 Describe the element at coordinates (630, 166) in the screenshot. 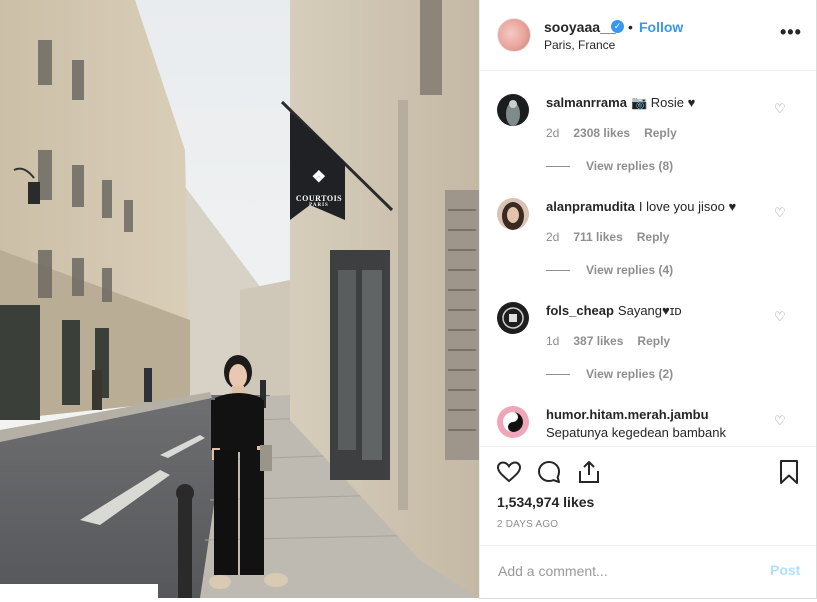

I see `view-replies-label: View replies (8)` at that location.